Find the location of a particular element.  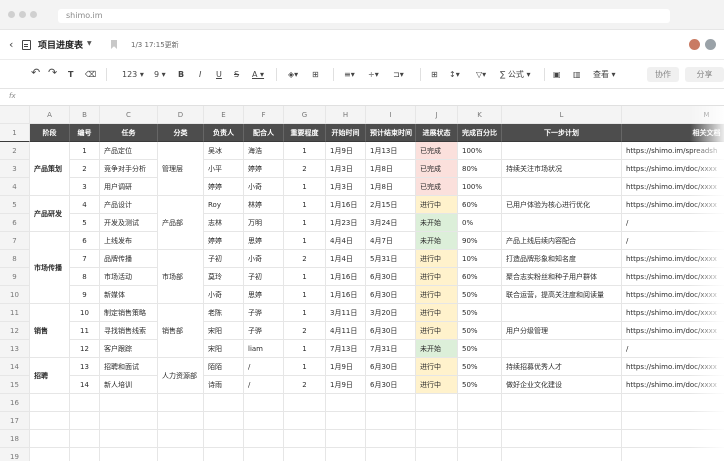

end-date-cell: 7月31日 is located at coordinates (391, 349).